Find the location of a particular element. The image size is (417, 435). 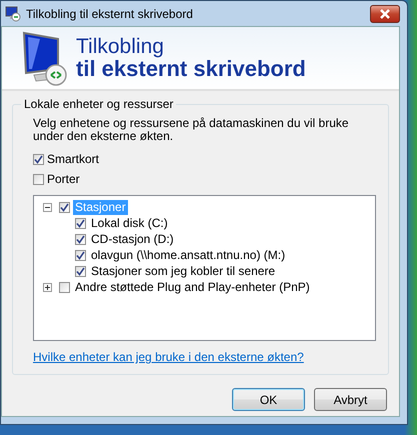

group-title: Lokale enheter og ressurser is located at coordinates (98, 104).